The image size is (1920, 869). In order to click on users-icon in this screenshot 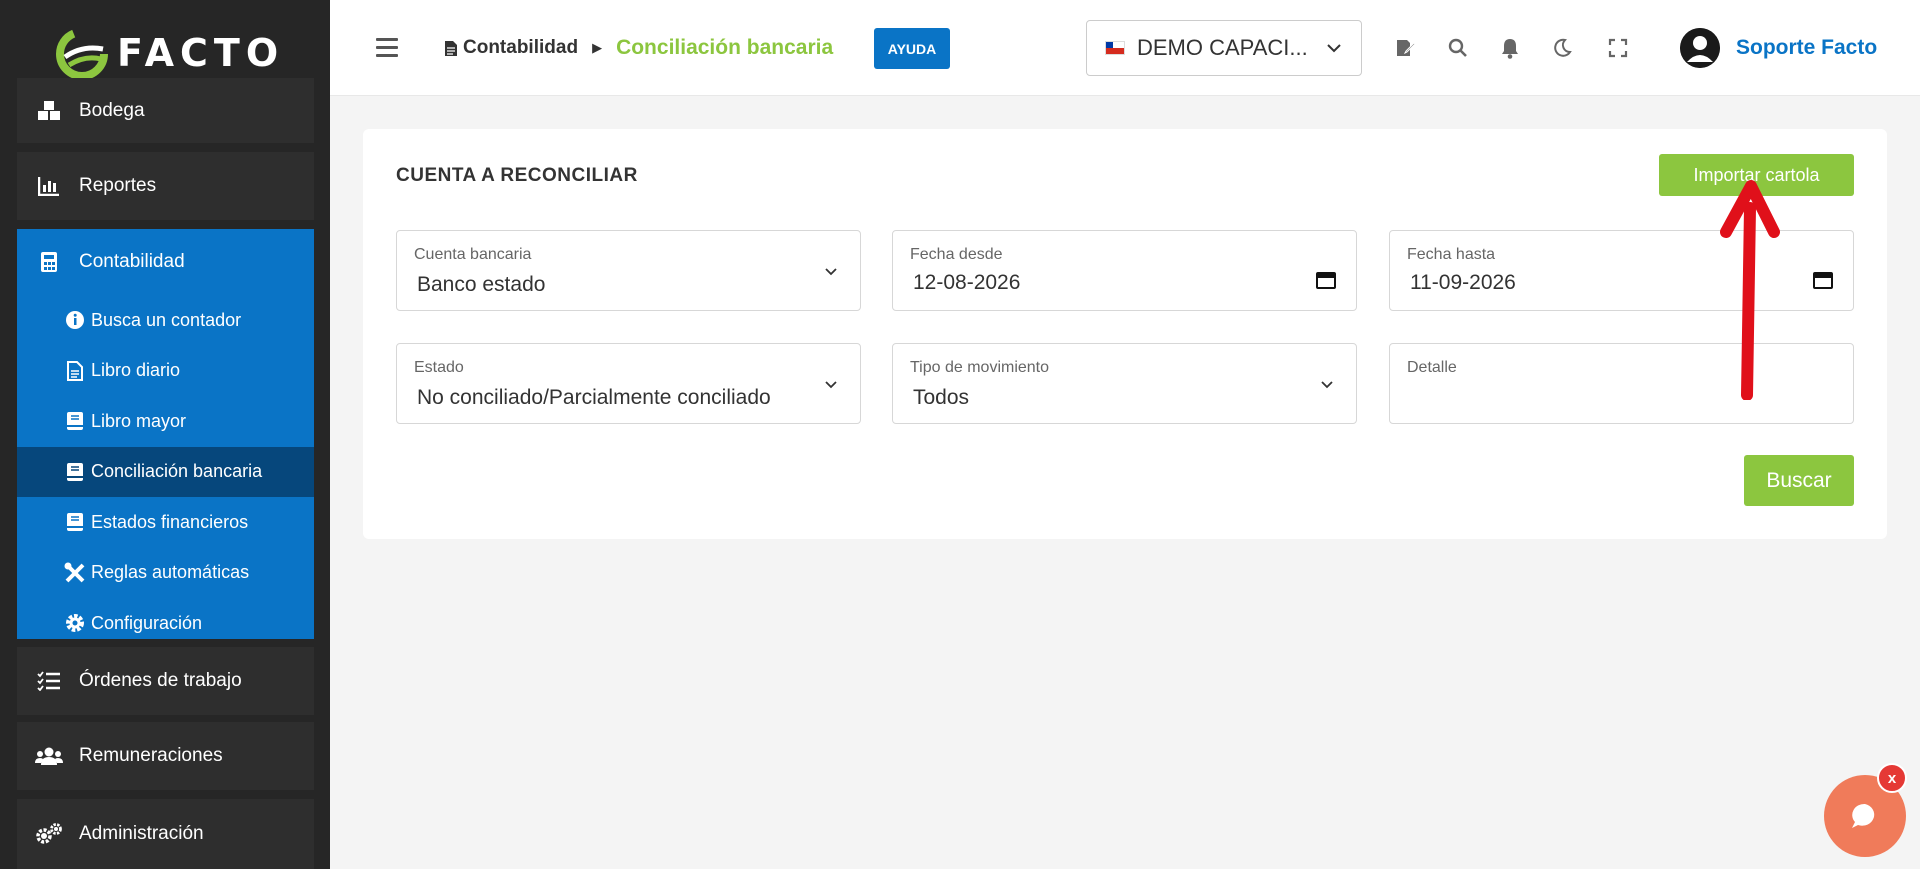, I will do `click(49, 756)`.